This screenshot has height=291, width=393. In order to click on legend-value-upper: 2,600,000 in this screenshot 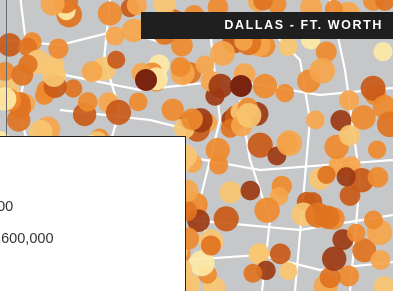, I will do `click(27, 239)`.